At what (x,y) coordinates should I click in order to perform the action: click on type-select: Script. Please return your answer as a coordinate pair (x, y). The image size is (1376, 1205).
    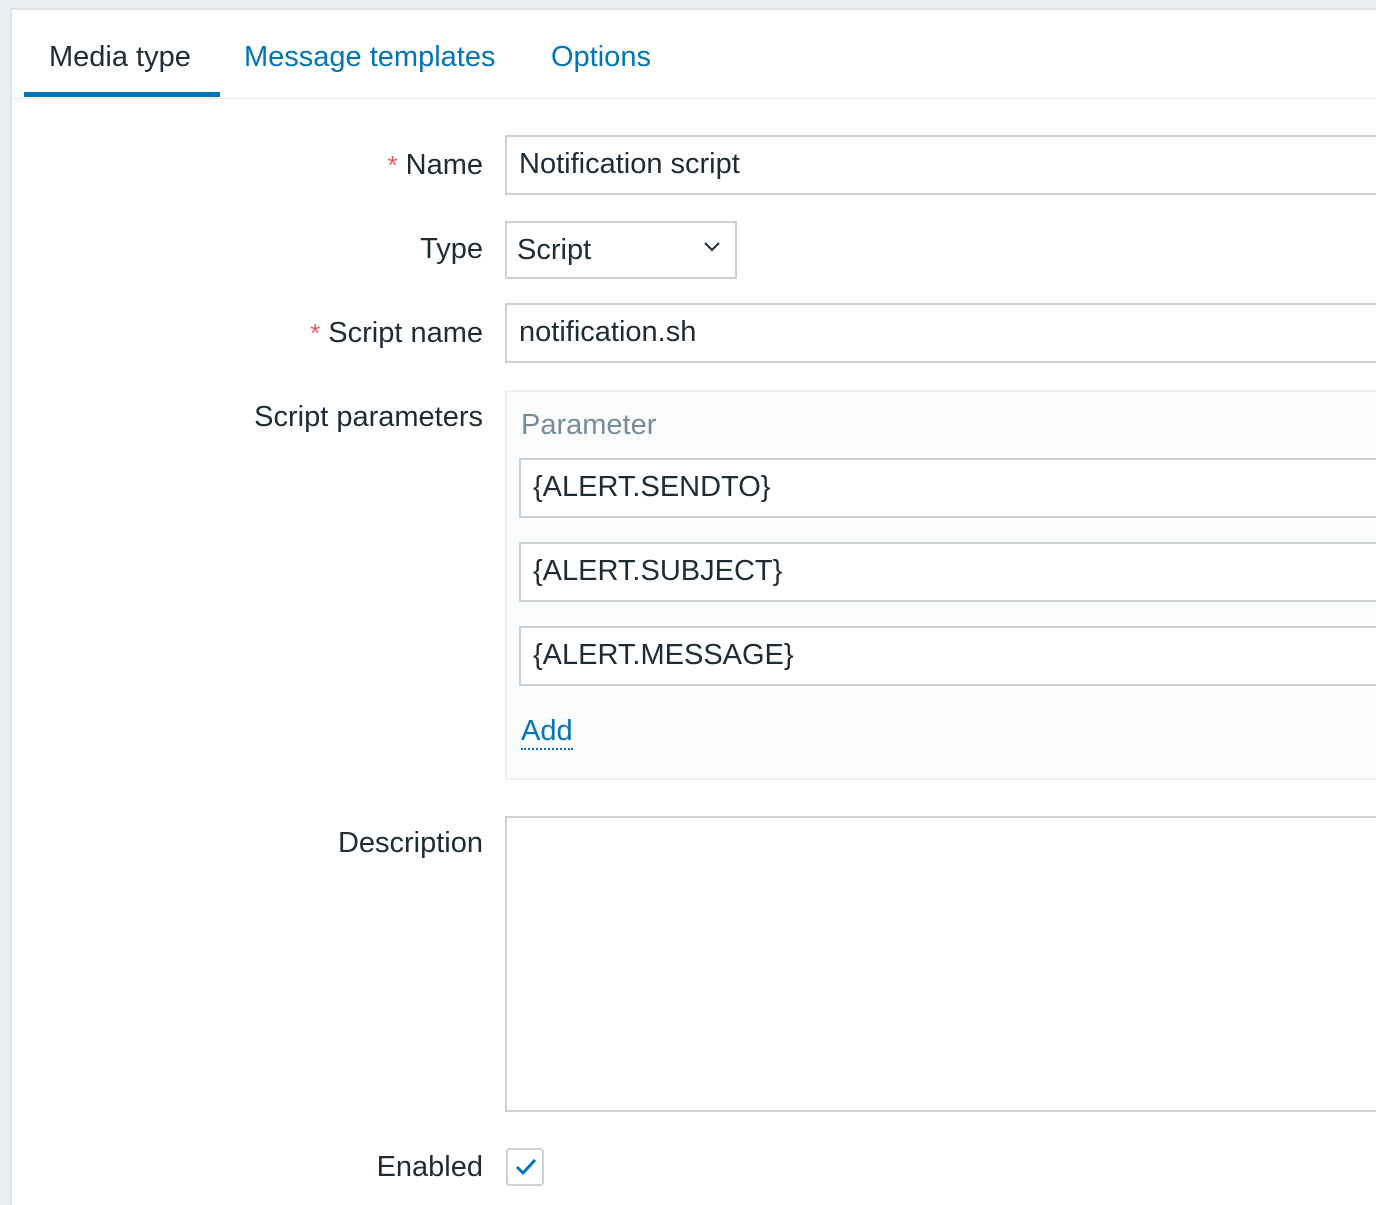
    Looking at the image, I should click on (621, 250).